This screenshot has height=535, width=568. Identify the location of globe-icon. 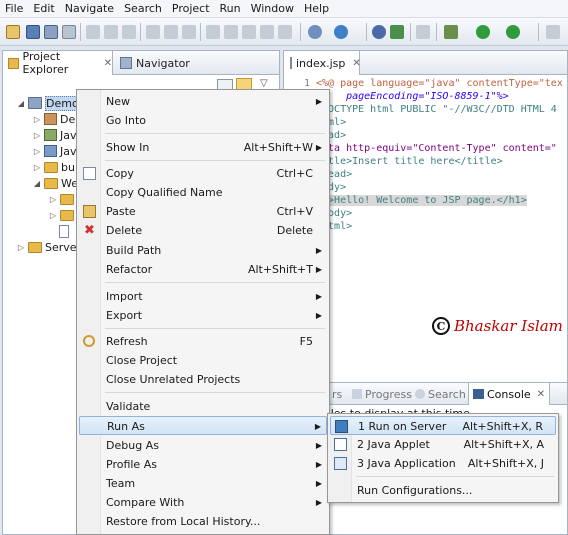
(379, 32).